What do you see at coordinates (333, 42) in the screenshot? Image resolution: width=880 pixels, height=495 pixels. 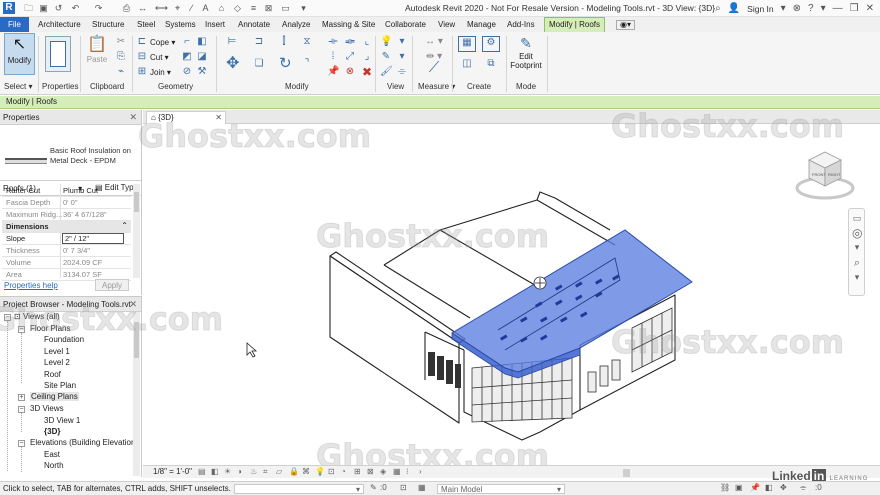 I see `split-icon: ⟛` at bounding box center [333, 42].